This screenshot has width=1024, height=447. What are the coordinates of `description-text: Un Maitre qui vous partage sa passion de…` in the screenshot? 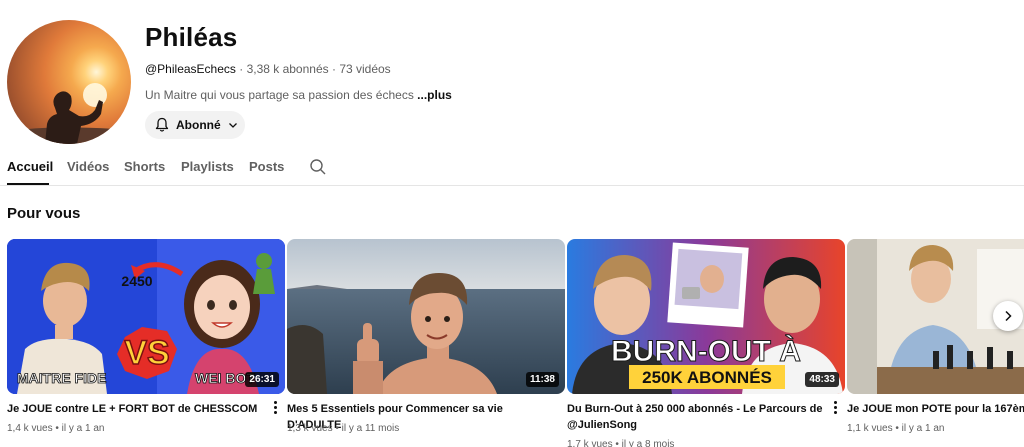 It's located at (281, 95).